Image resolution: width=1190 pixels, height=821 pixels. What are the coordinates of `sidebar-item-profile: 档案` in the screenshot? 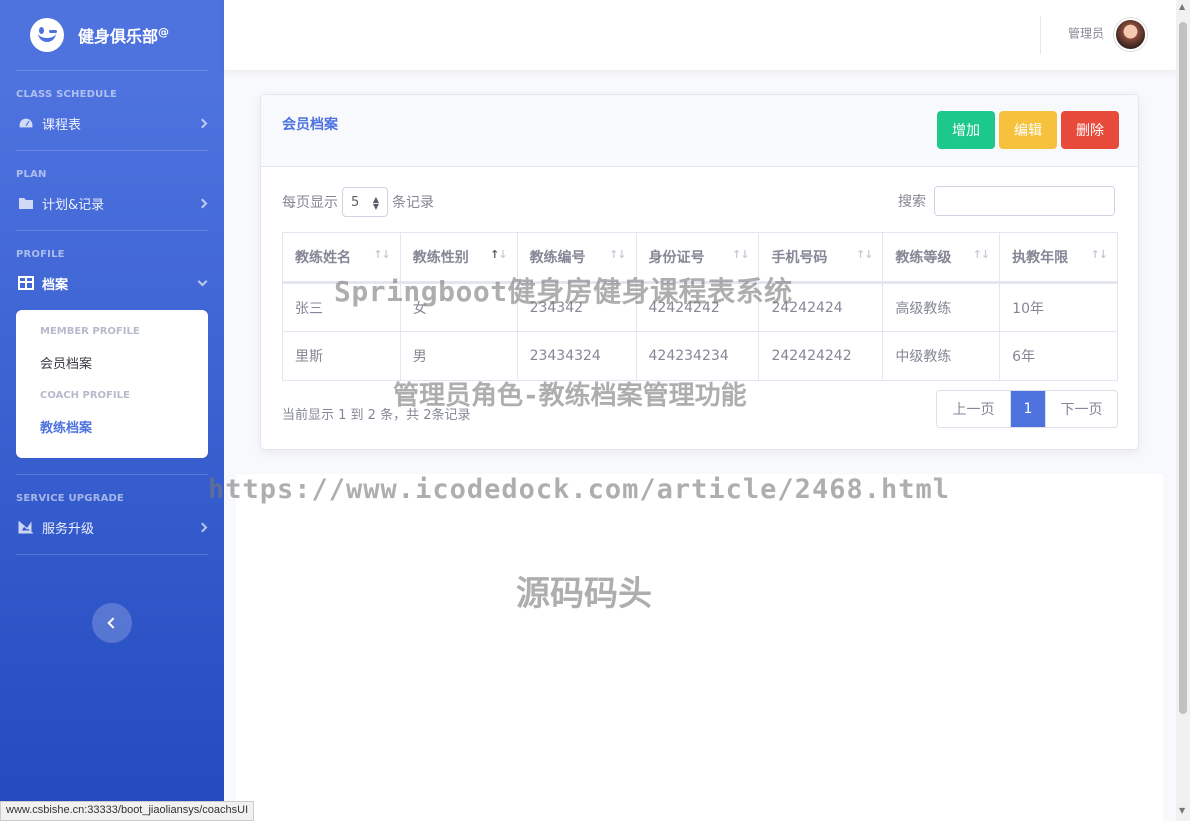 It's located at (112, 283).